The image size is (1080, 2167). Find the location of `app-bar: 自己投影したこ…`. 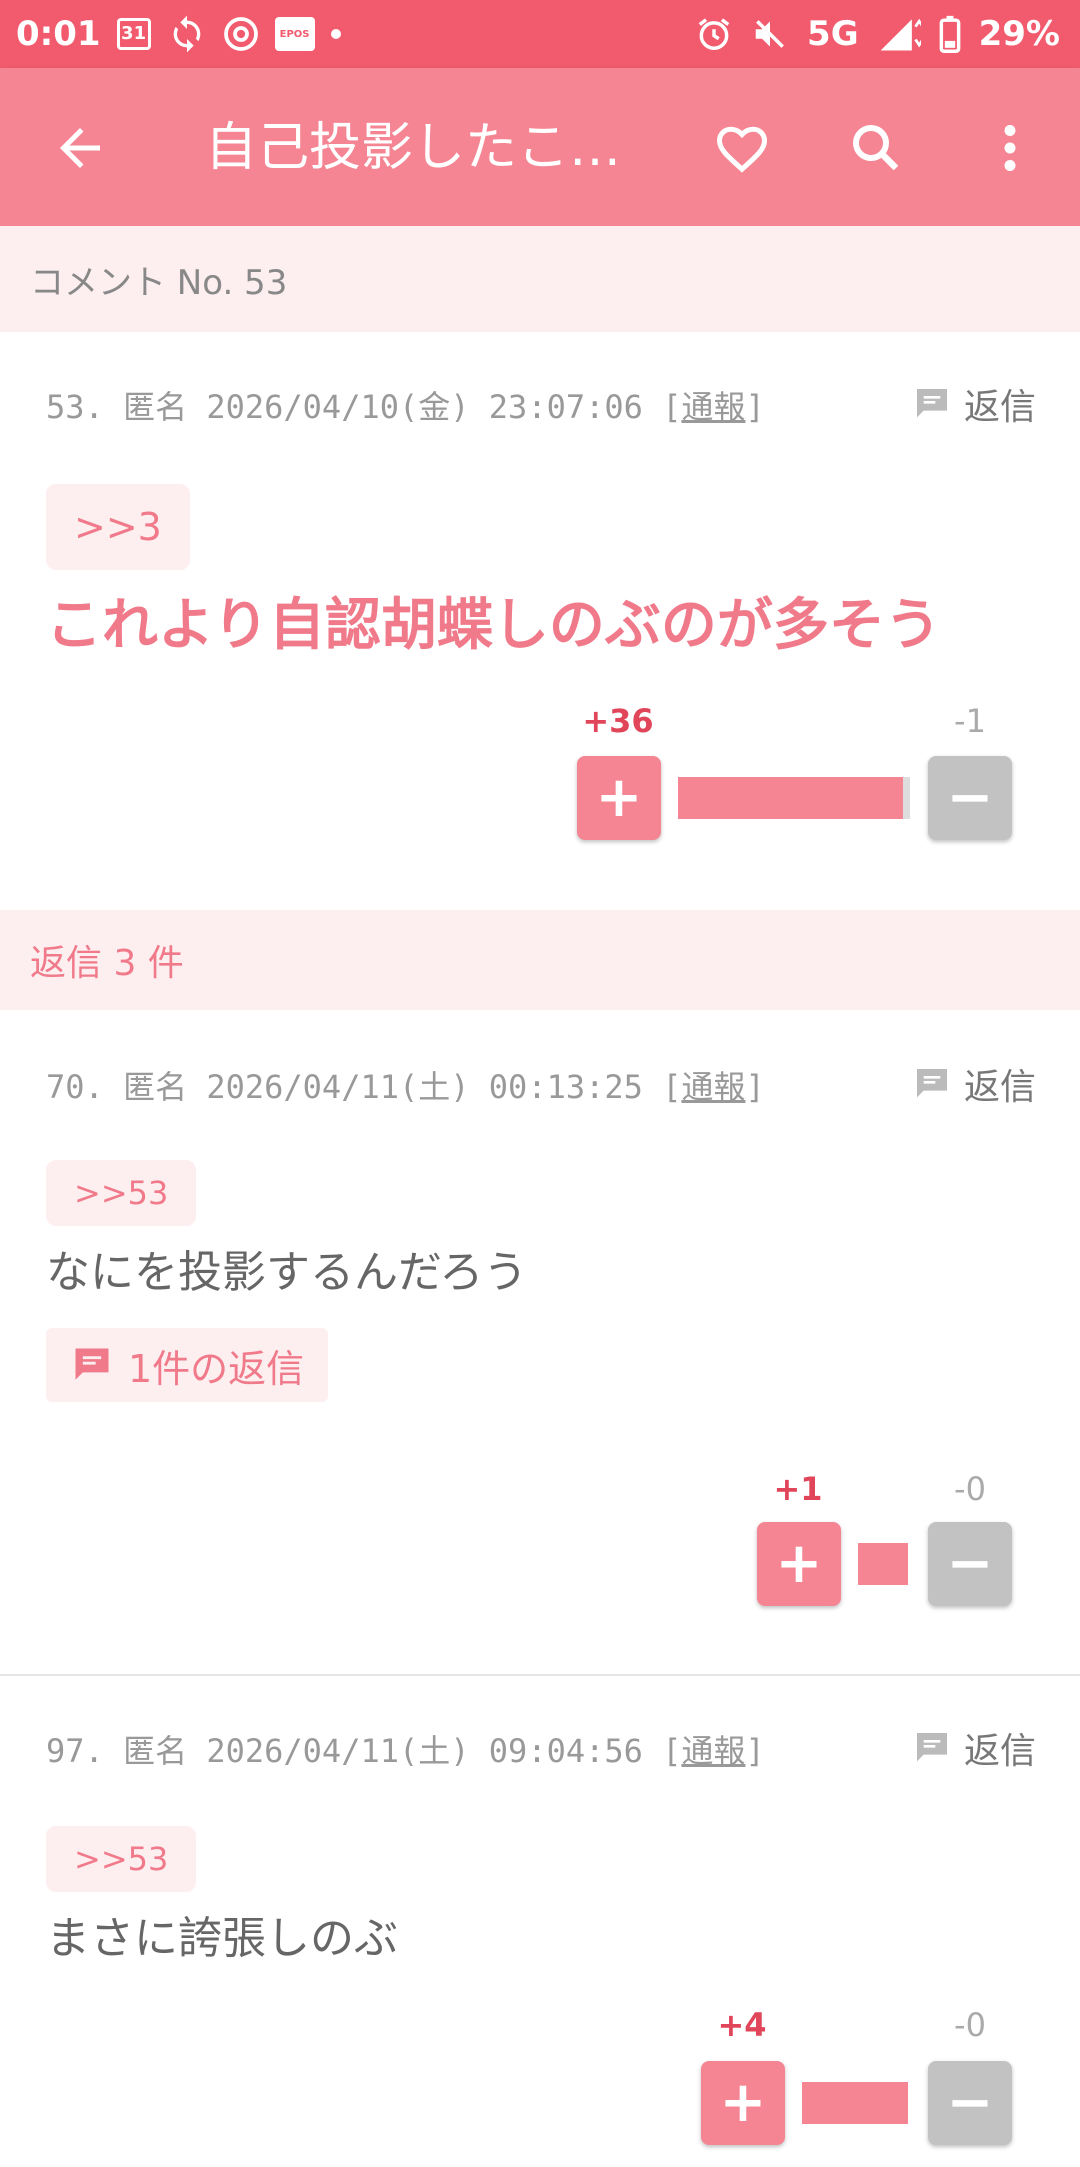

app-bar: 自己投影したこ… is located at coordinates (540, 147).